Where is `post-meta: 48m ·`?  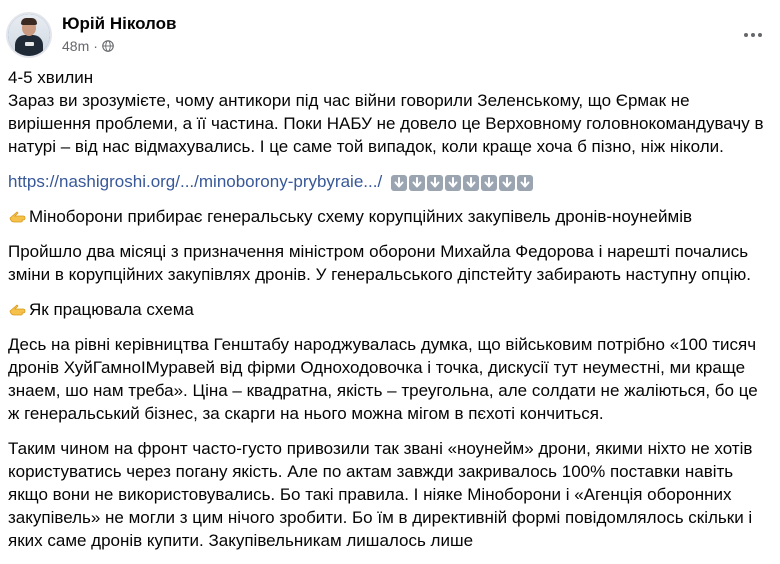 post-meta: 48m · is located at coordinates (88, 46).